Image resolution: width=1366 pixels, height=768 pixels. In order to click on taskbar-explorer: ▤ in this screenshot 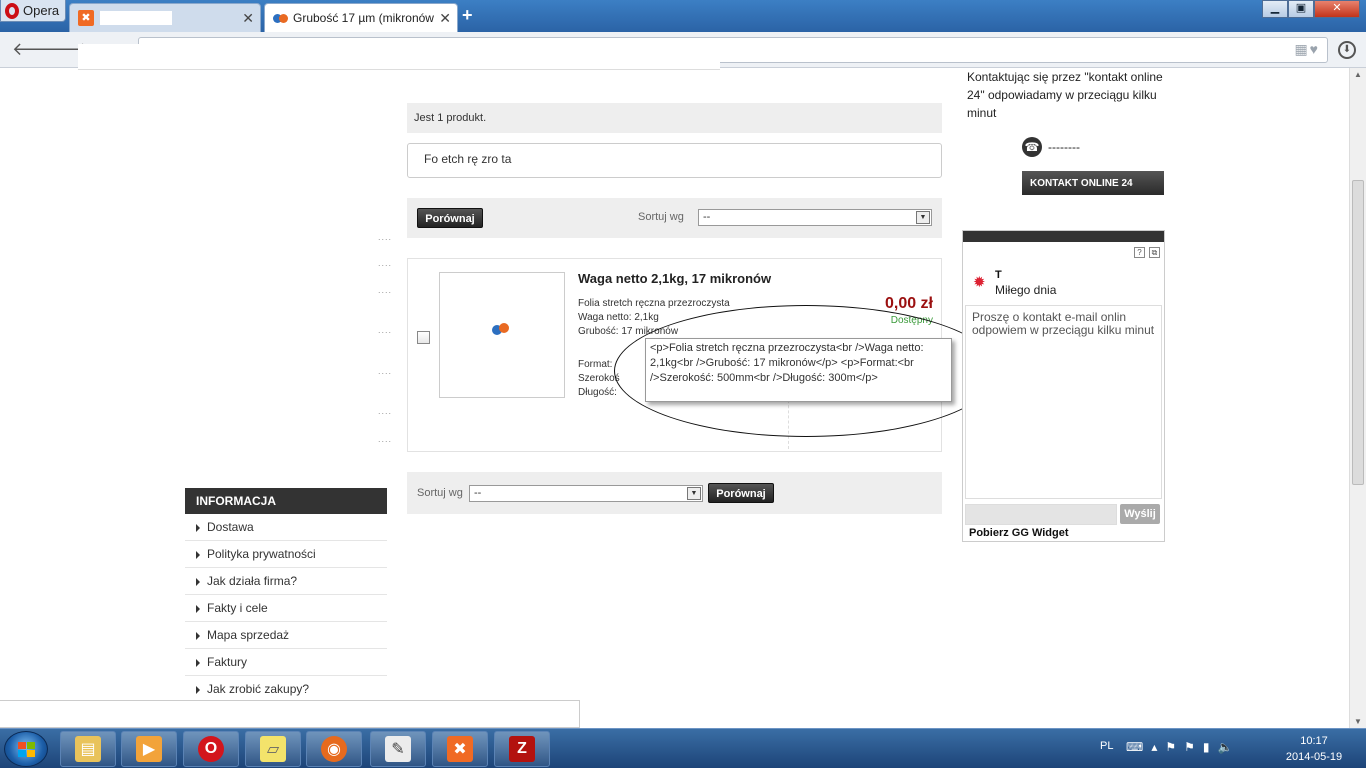, I will do `click(88, 749)`.